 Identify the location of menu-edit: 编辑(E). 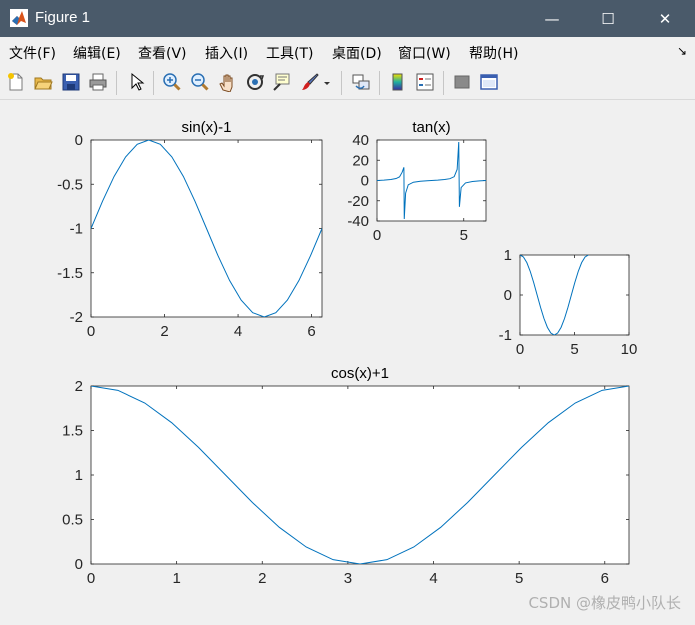
(97, 53).